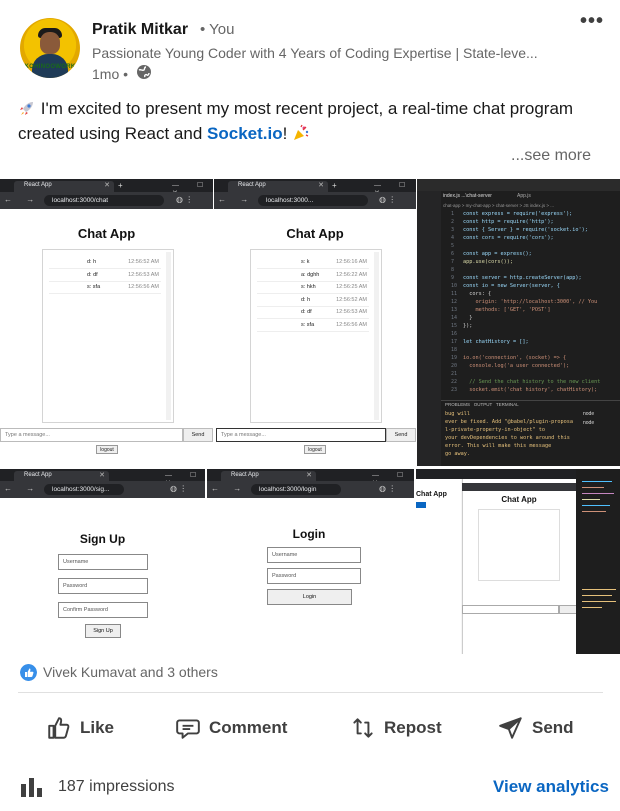  What do you see at coordinates (245, 133) in the screenshot?
I see `socketio-link: Socket.io` at bounding box center [245, 133].